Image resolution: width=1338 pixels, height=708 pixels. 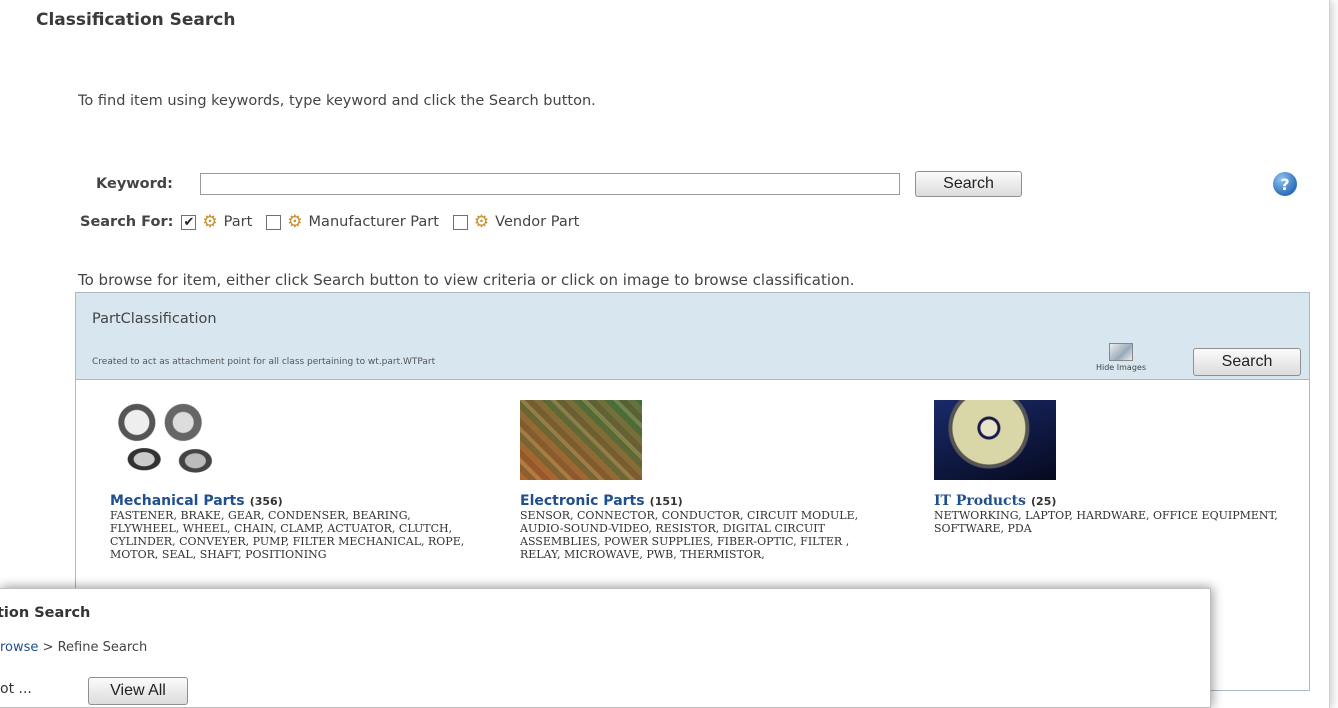 What do you see at coordinates (995, 440) in the screenshot?
I see `it-products-image` at bounding box center [995, 440].